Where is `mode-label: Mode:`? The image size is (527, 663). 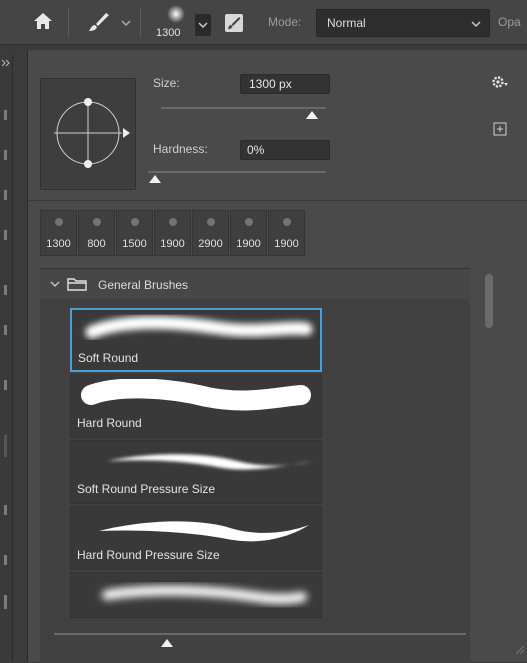 mode-label: Mode: is located at coordinates (285, 22).